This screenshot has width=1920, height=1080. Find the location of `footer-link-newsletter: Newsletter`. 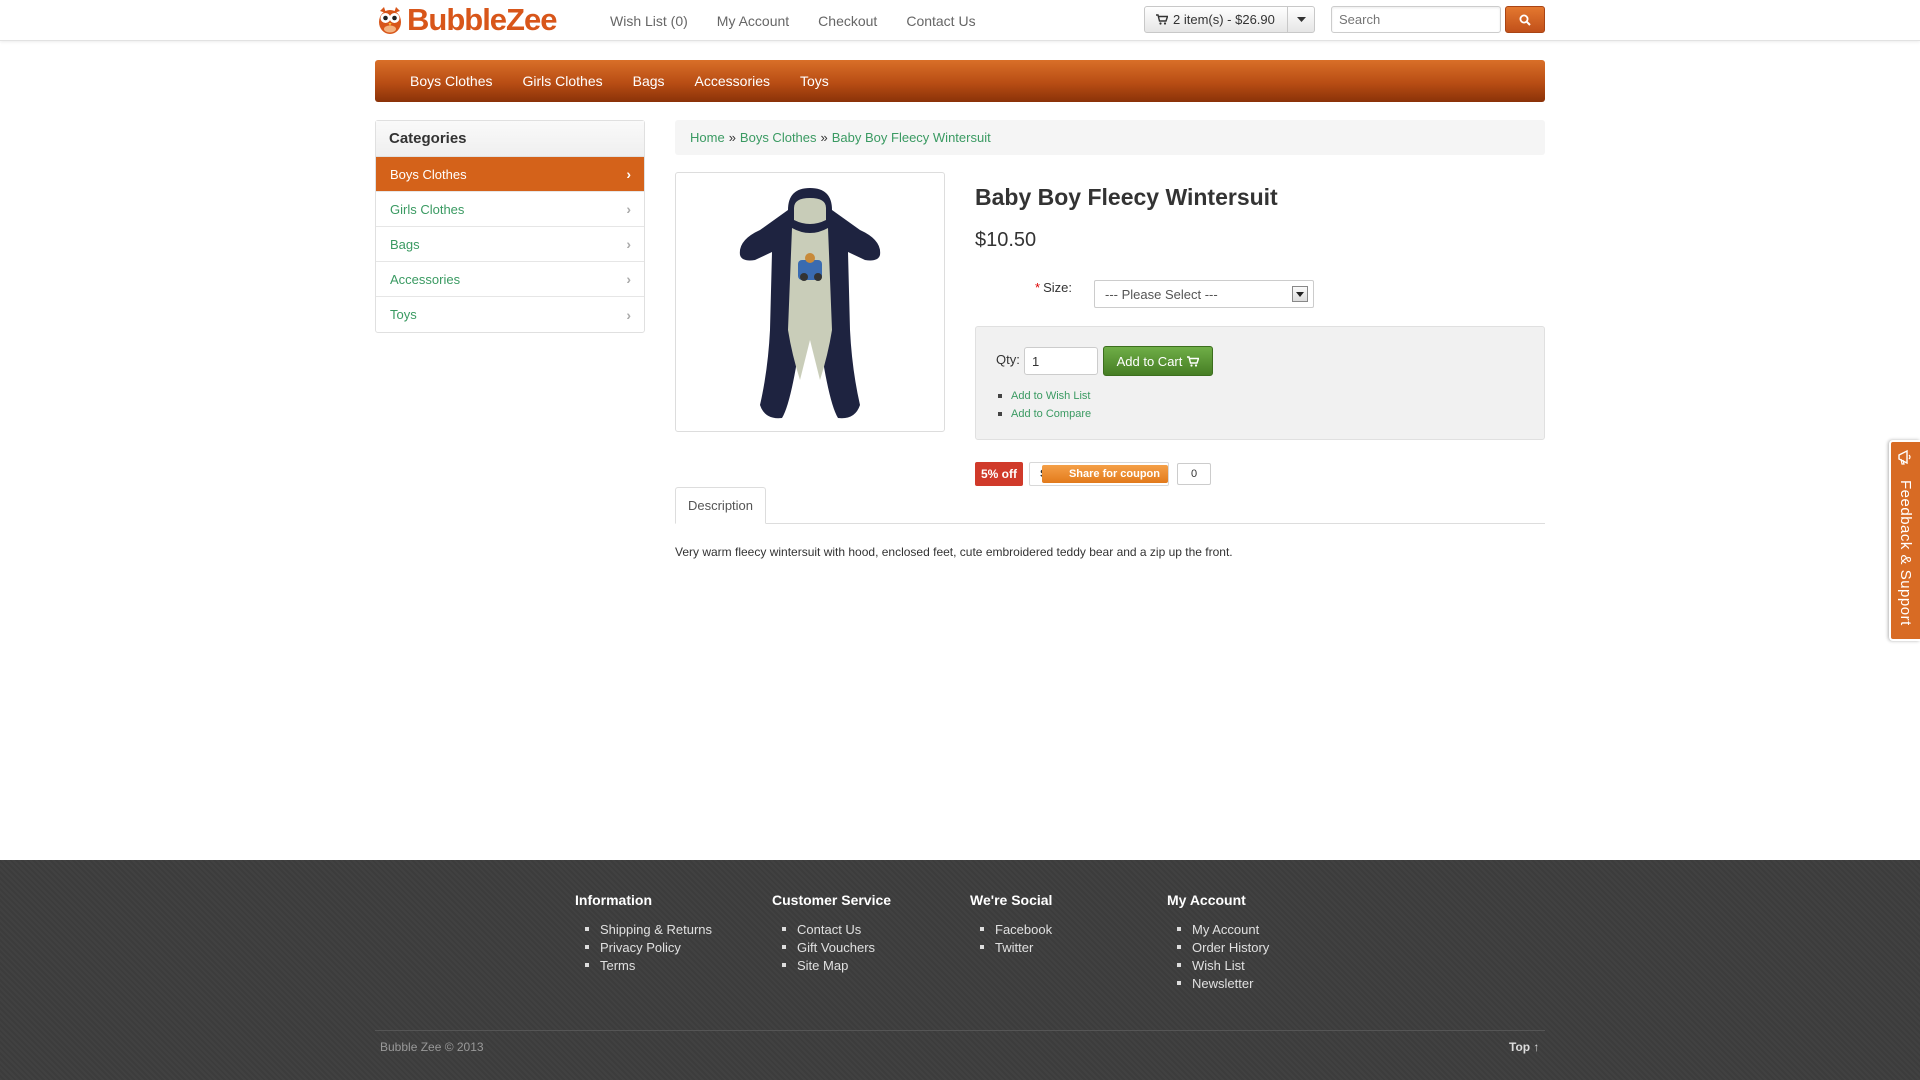

footer-link-newsletter: Newsletter is located at coordinates (1218, 983).